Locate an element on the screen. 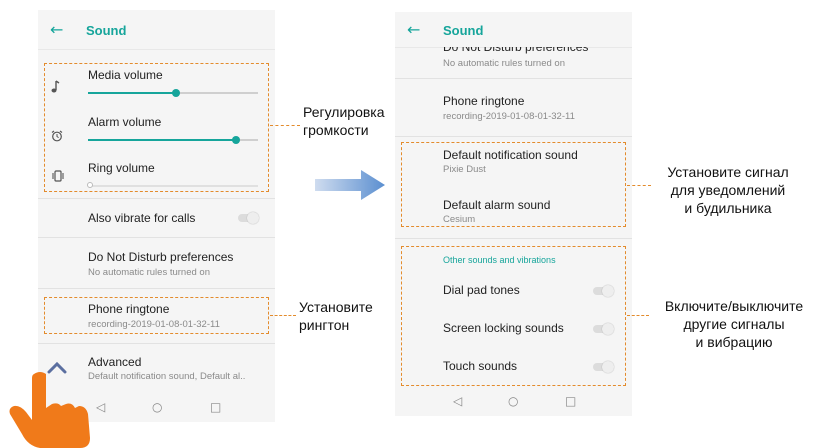 Image resolution: width=827 pixels, height=448 pixels. ringtone-subtitle: recording-2019-01-08-01-32-11 is located at coordinates (509, 116).